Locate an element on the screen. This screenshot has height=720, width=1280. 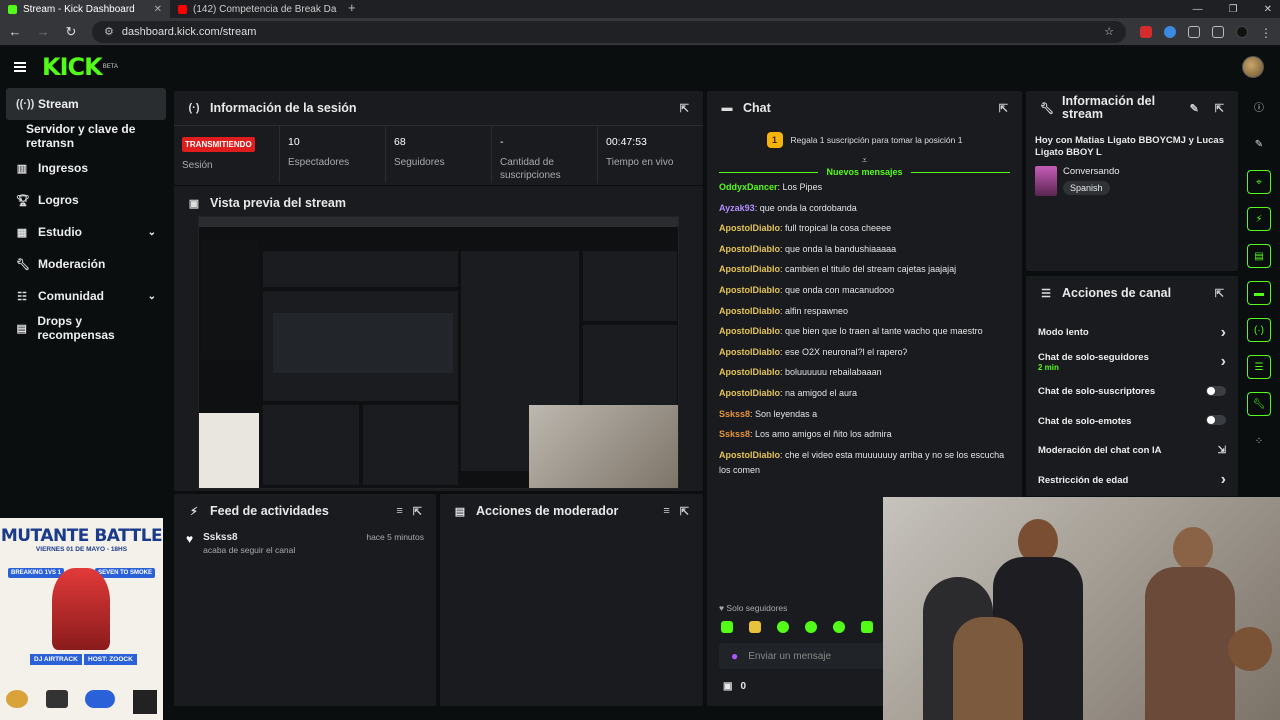
wrench-icon: 🔧︎ is located at coordinates (1259, 404).